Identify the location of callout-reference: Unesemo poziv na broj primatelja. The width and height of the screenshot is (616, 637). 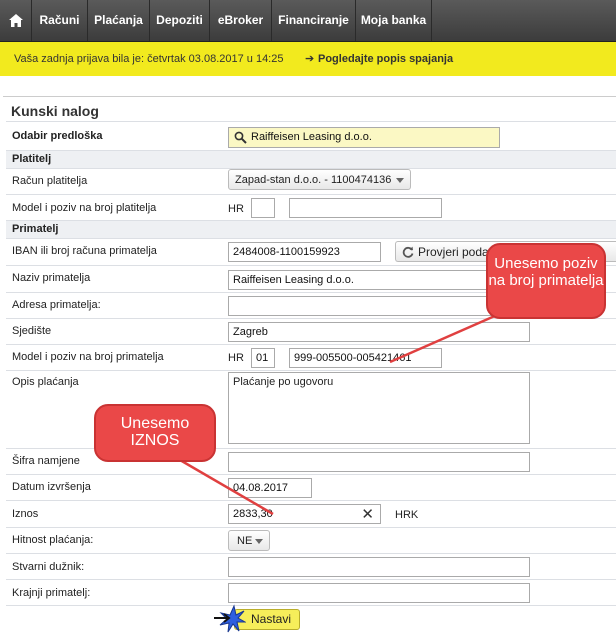
(546, 281).